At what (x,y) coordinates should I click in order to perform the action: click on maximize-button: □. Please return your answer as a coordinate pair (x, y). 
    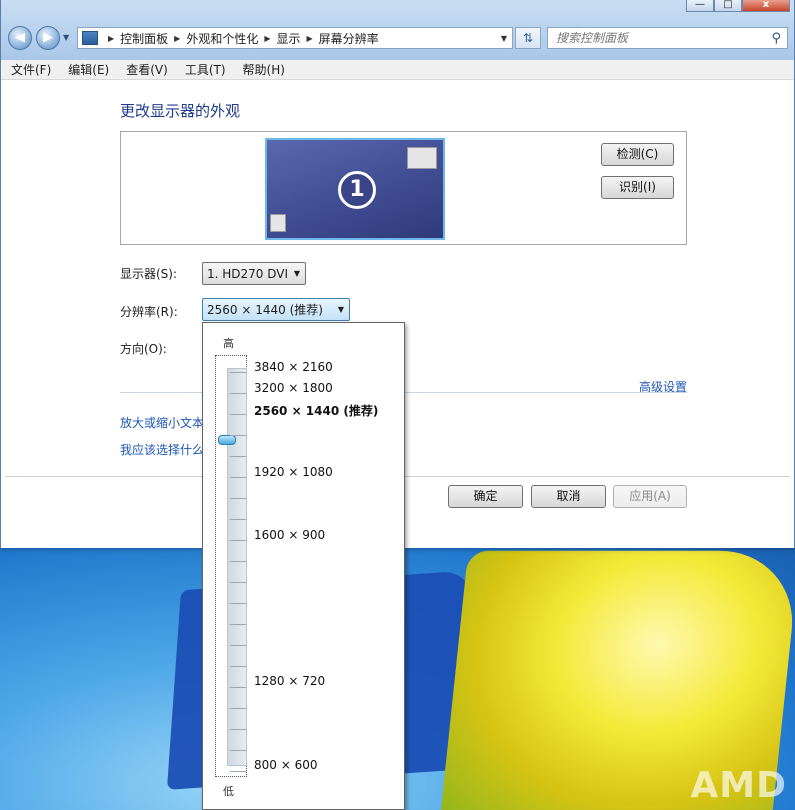
    Looking at the image, I should click on (728, 6).